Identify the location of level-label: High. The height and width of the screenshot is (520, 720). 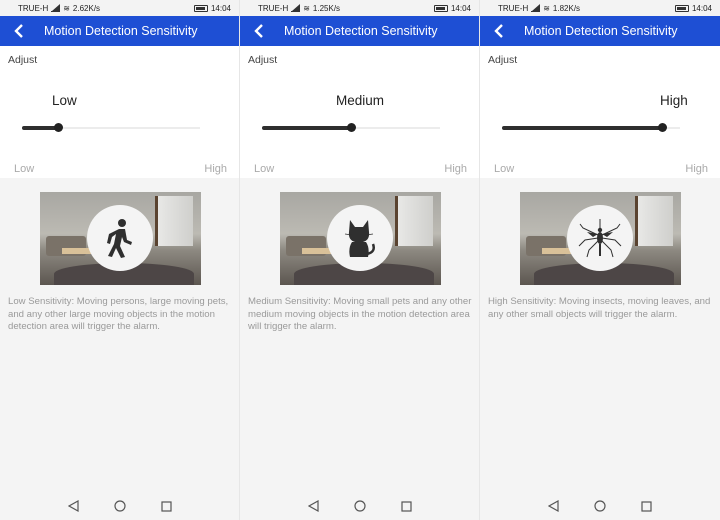
(674, 100).